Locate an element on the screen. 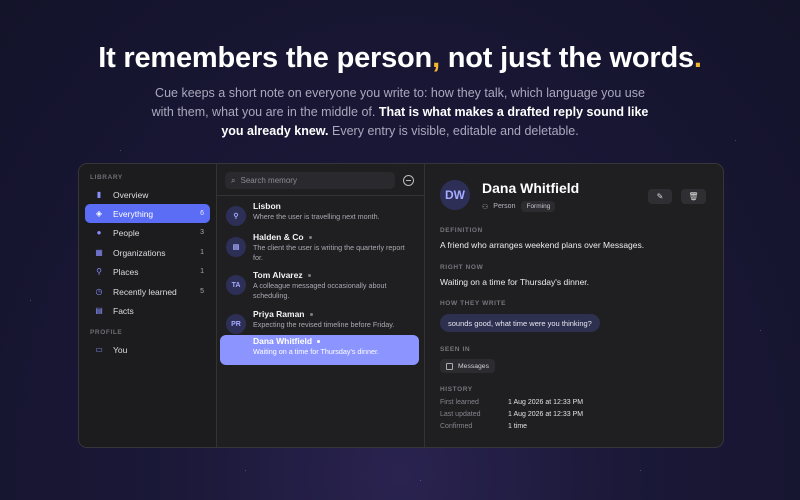 The image size is (800, 500). delete-button: 🗑 is located at coordinates (693, 196).